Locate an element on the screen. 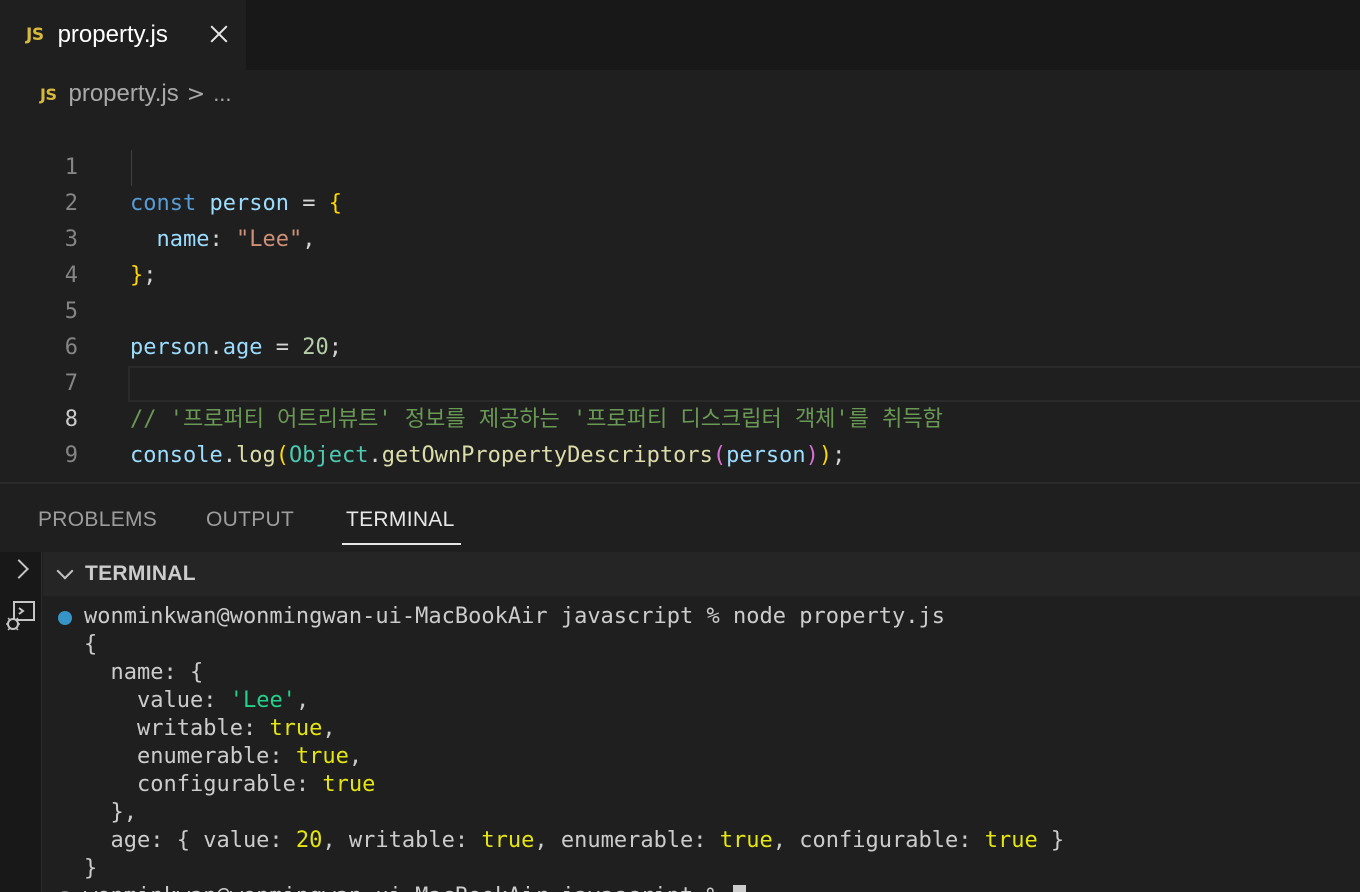 The image size is (1360, 892). terminal-output-line: }, is located at coordinates (110, 812).